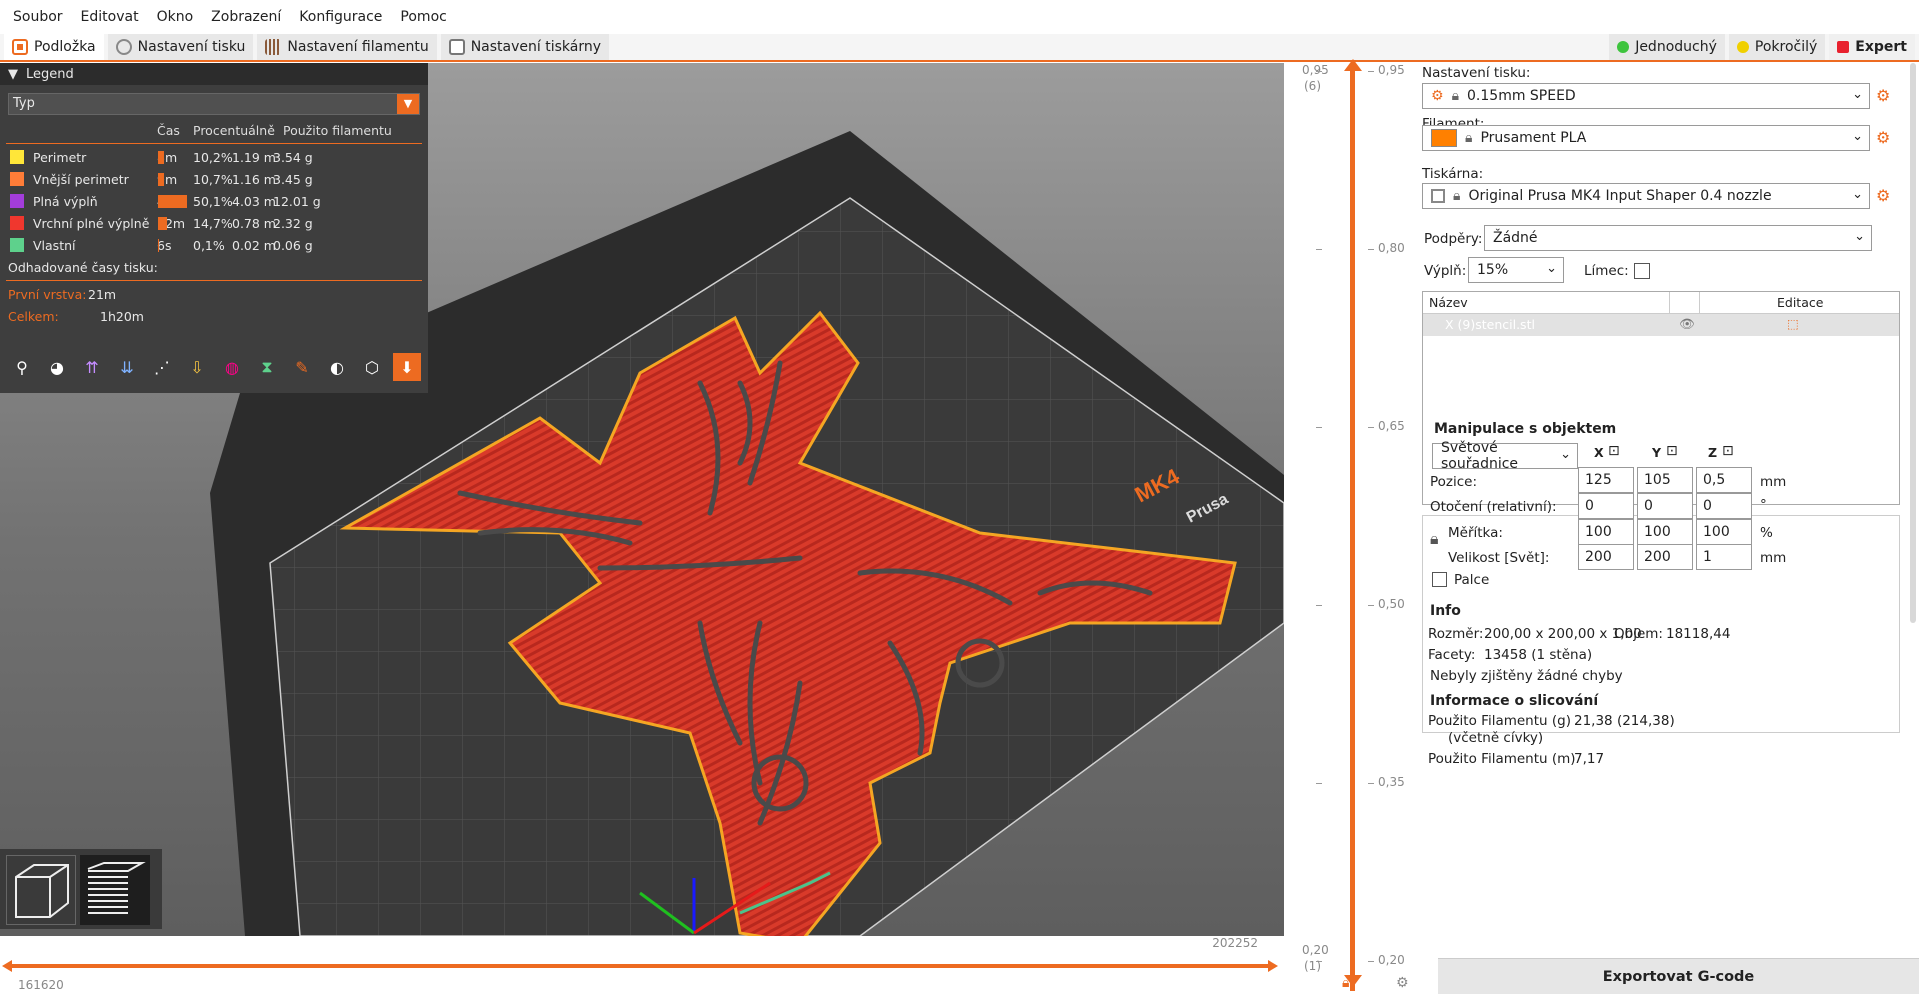 This screenshot has height=994, width=1919. What do you see at coordinates (1883, 95) in the screenshot?
I see `print-settings-edit-icon: ⚙` at bounding box center [1883, 95].